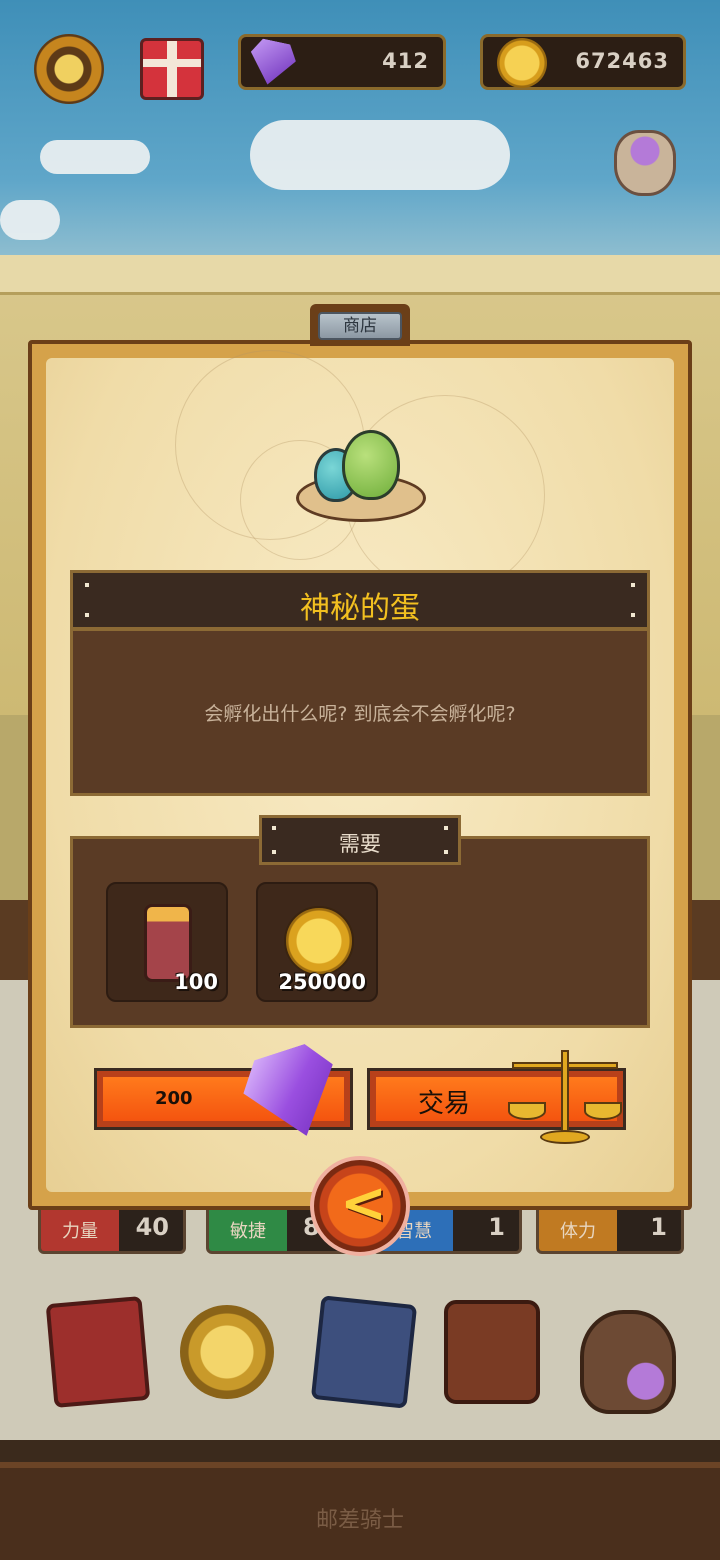 This screenshot has height=1560, width=720. What do you see at coordinates (363, 1203) in the screenshot?
I see `chevron-left-icon: <` at bounding box center [363, 1203].